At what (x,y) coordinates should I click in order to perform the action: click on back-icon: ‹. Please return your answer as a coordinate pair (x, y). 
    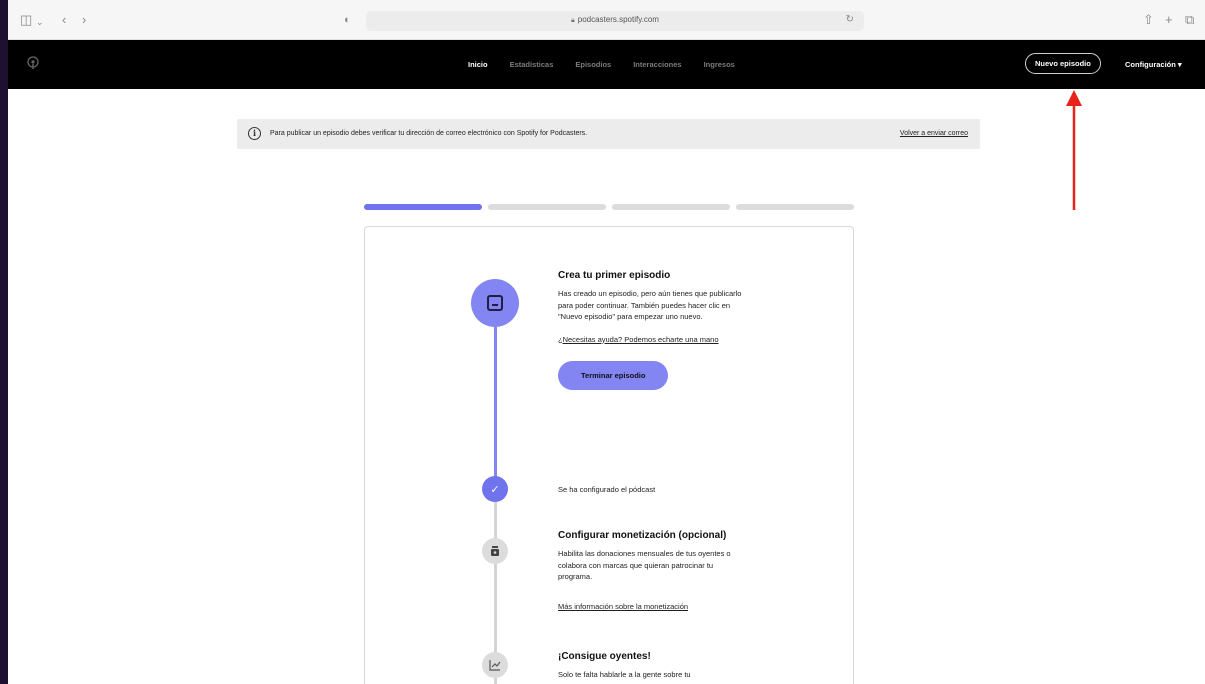
    Looking at the image, I should click on (64, 20).